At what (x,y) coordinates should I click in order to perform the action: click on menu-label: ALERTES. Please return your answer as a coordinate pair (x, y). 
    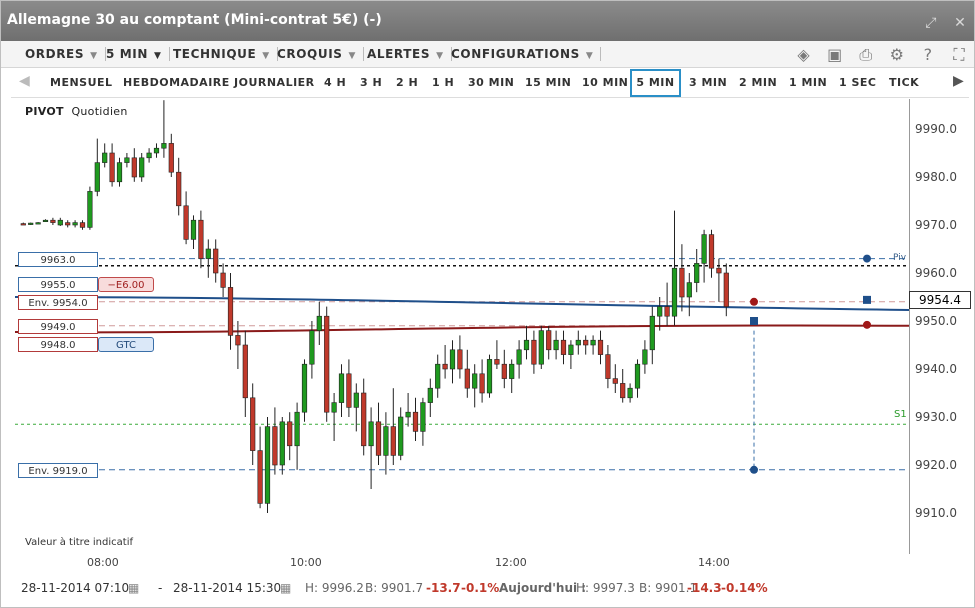
    Looking at the image, I should click on (399, 54).